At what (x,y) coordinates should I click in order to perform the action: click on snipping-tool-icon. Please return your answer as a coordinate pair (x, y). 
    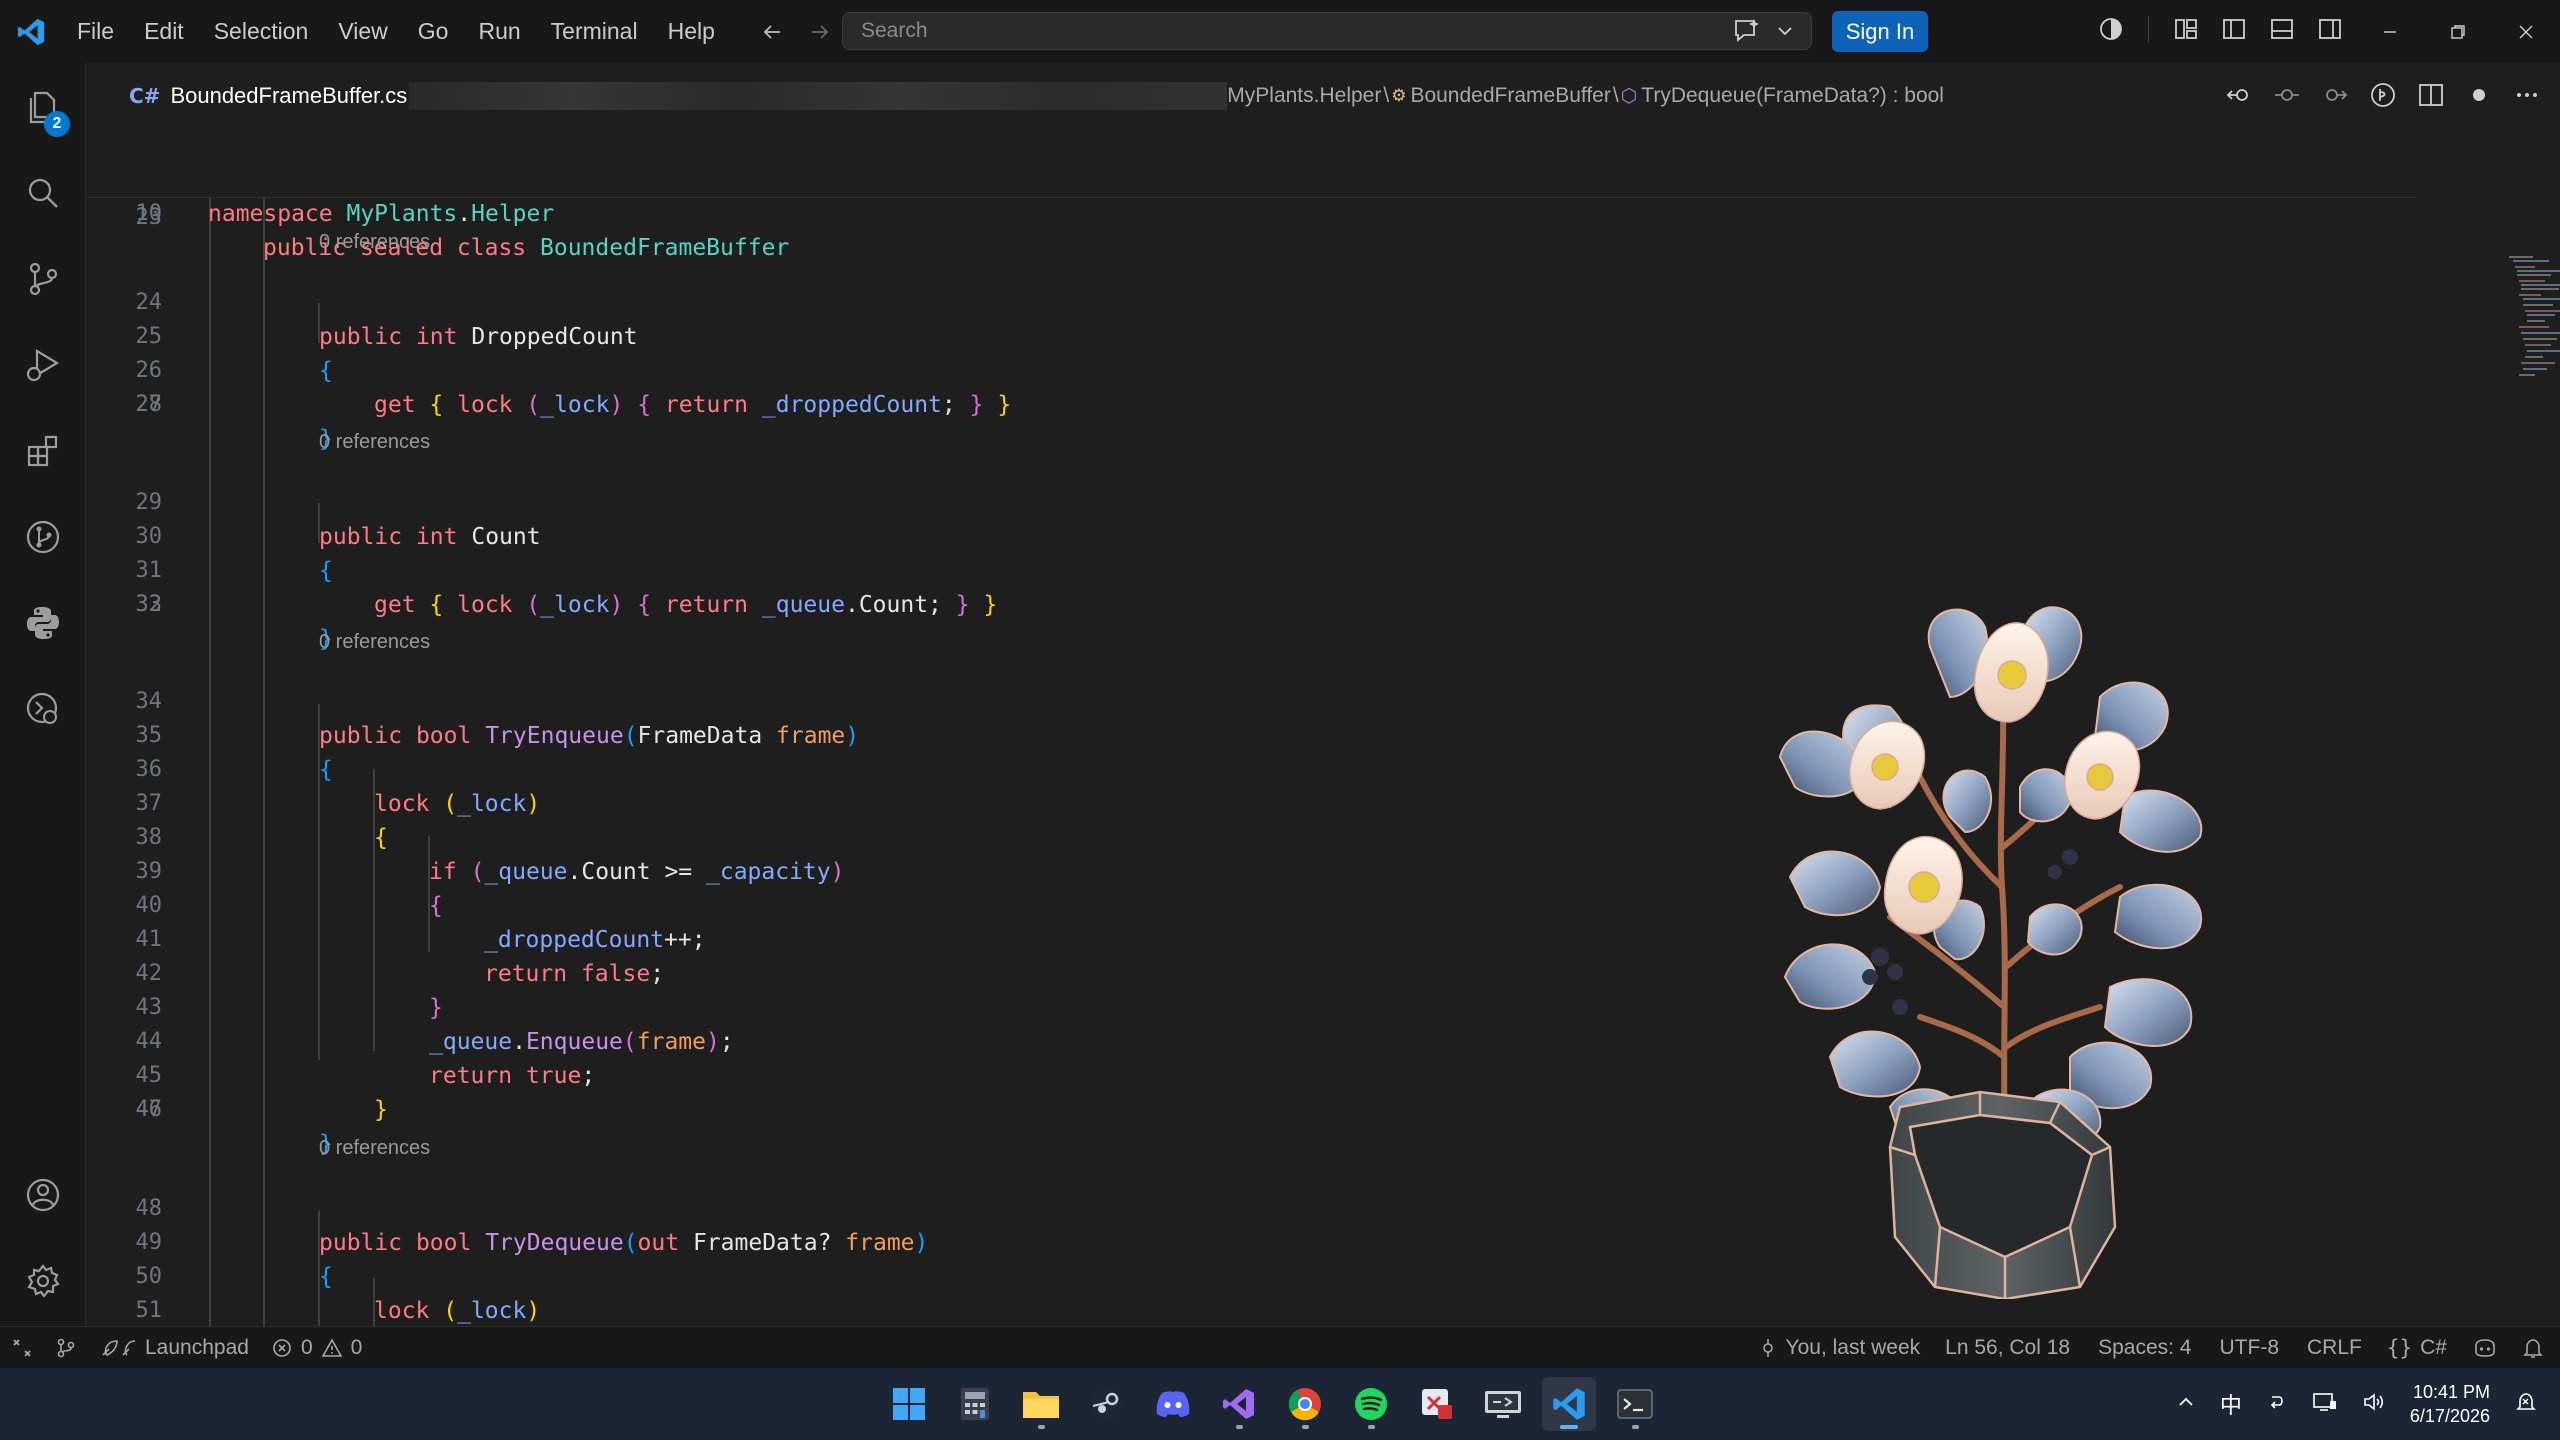
    Looking at the image, I should click on (1437, 1404).